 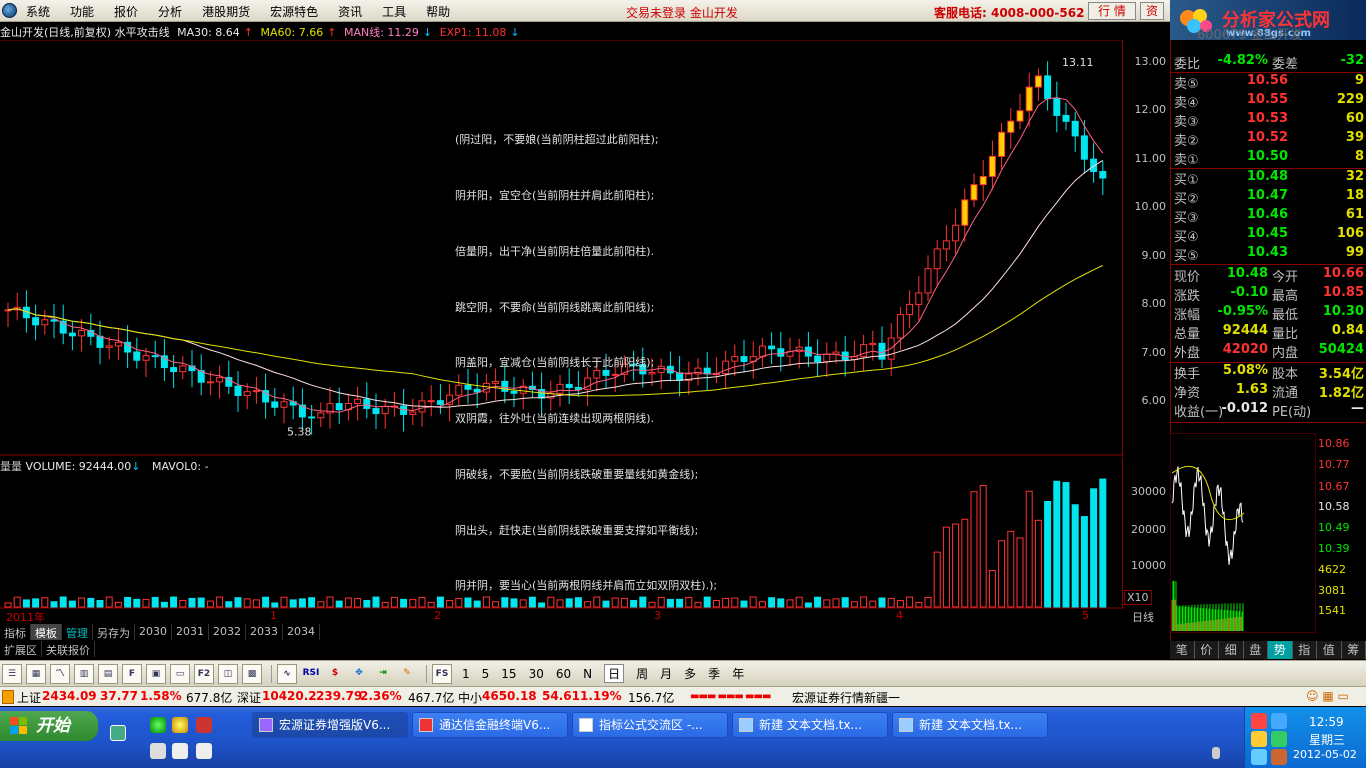 What do you see at coordinates (1259, 757) in the screenshot?
I see `volume-icon` at bounding box center [1259, 757].